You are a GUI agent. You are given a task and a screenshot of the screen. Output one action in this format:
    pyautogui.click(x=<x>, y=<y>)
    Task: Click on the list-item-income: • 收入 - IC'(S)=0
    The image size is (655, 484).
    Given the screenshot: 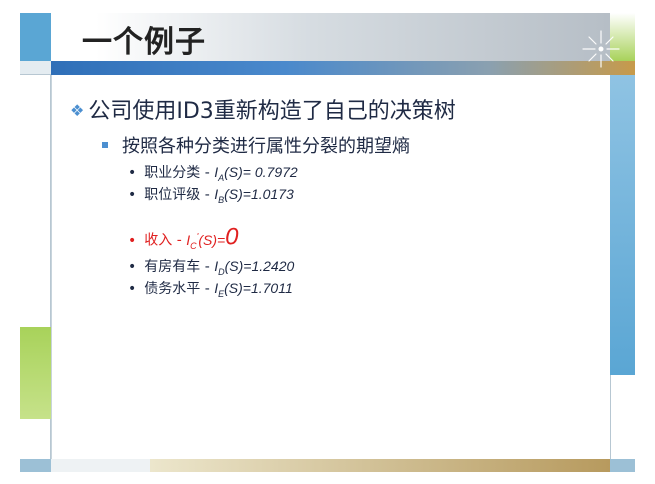 What is the action you would take?
    pyautogui.click(x=183, y=237)
    